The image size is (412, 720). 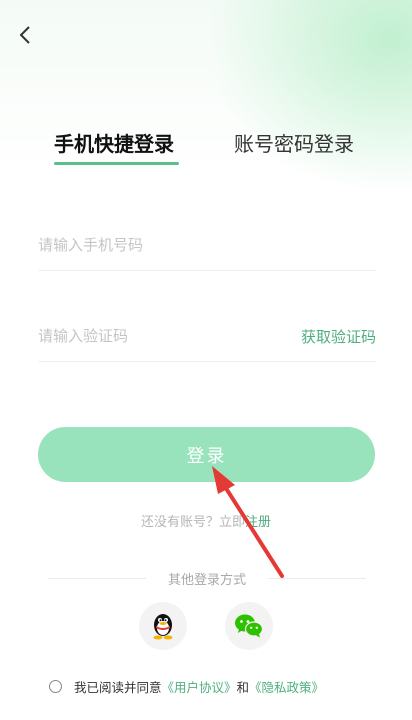 I want to click on register-prompt-text: 还没有账号？立即, so click(x=192, y=522).